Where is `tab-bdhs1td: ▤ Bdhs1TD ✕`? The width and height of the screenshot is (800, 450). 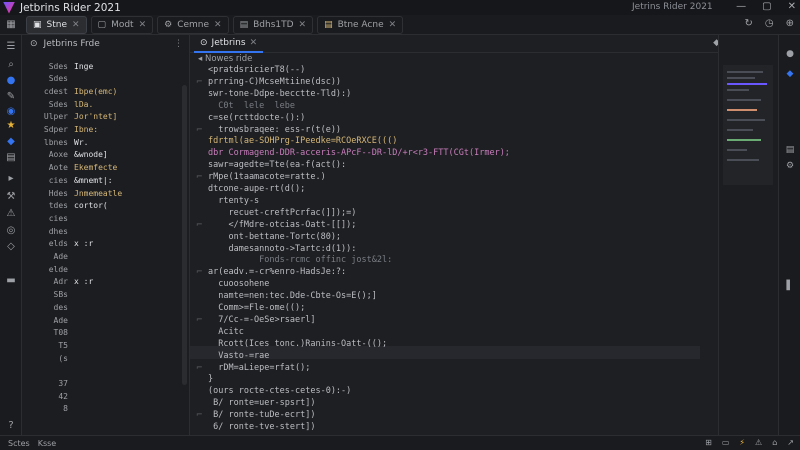
tab-bdhs1td: ▤ Bdhs1TD ✕ is located at coordinates (273, 24).